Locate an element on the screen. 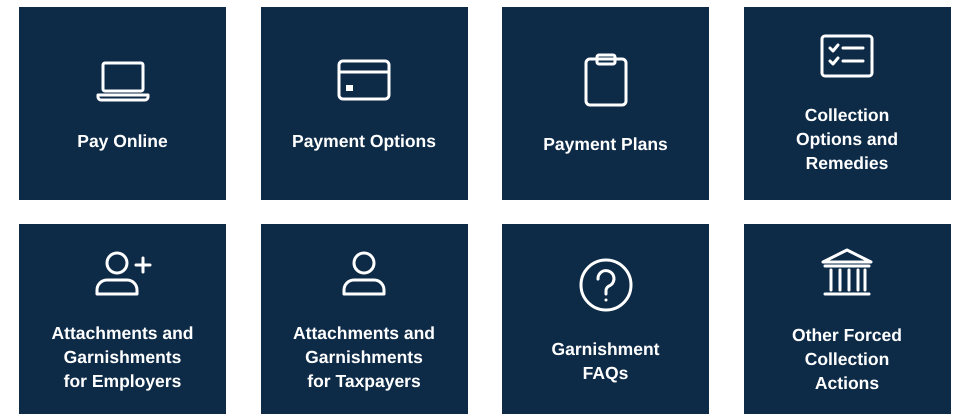 Image resolution: width=957 pixels, height=414 pixels. nav-tile: Payment Plans is located at coordinates (605, 103).